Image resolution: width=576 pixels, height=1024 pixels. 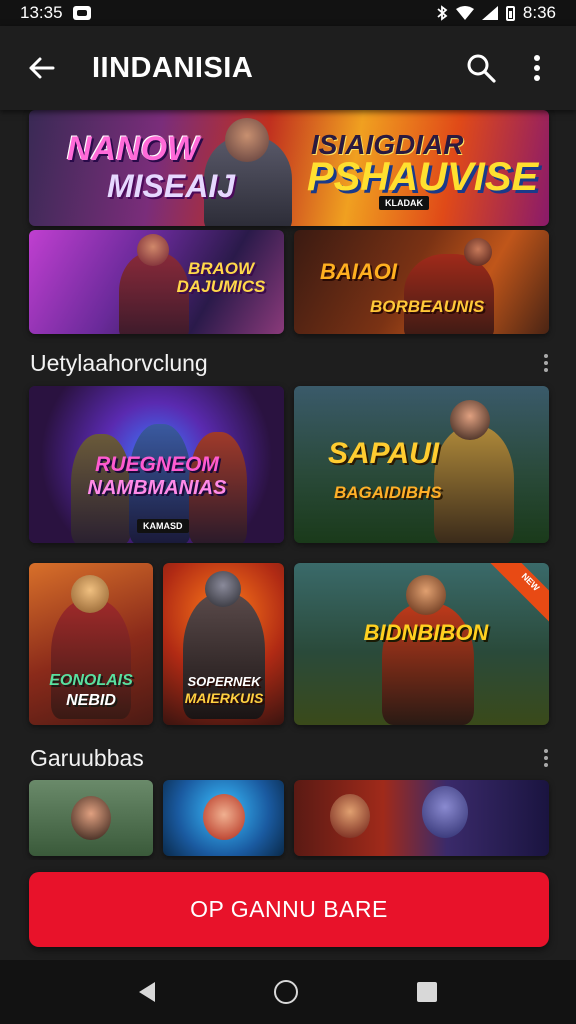 What do you see at coordinates (510, 13) in the screenshot?
I see `battery-icon` at bounding box center [510, 13].